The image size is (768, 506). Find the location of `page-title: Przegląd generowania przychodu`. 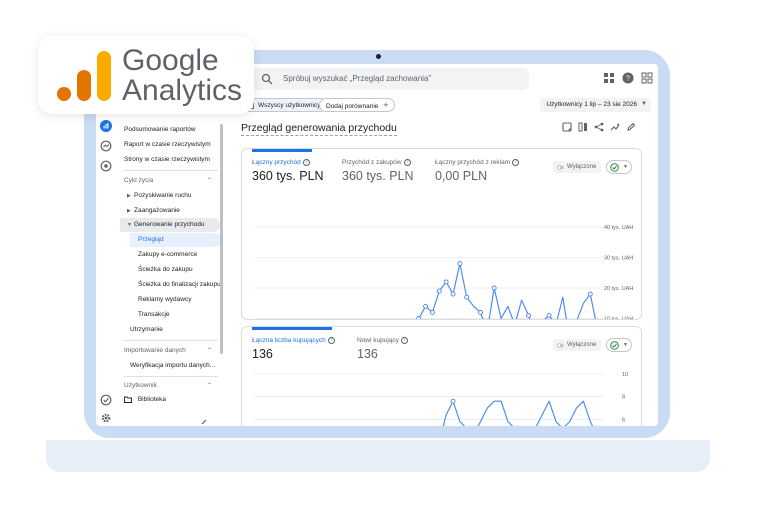

page-title: Przegląd generowania przychodu is located at coordinates (319, 129).